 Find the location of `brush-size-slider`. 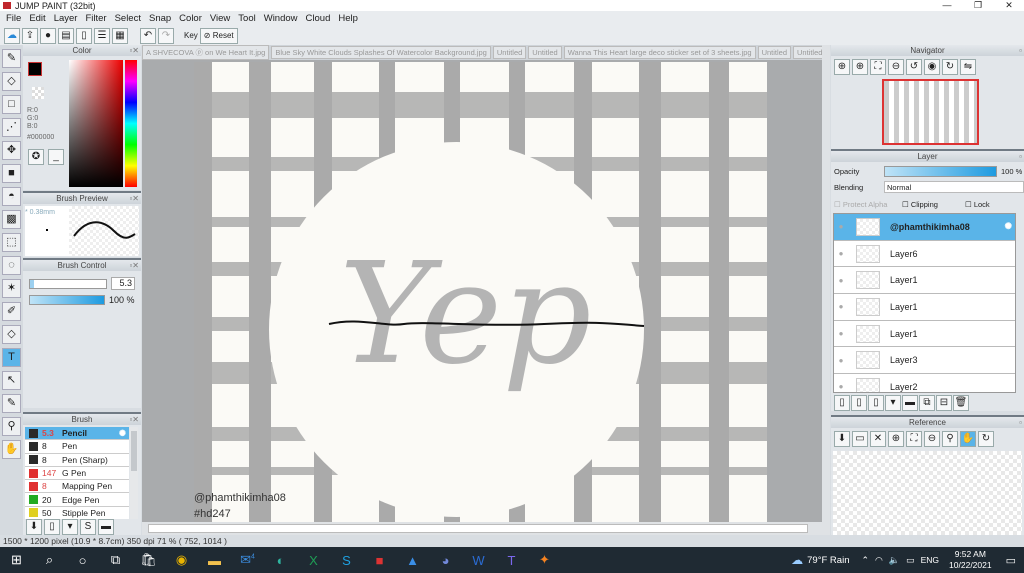

brush-size-slider is located at coordinates (68, 284).